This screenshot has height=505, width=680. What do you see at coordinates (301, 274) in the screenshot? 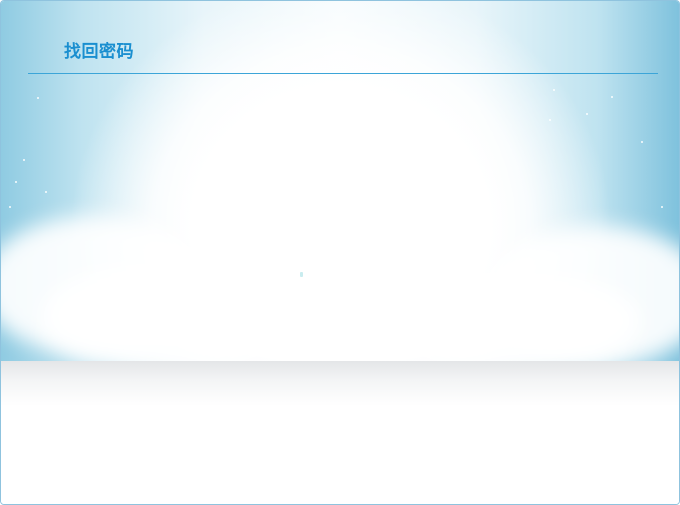
I see `center-marker` at bounding box center [301, 274].